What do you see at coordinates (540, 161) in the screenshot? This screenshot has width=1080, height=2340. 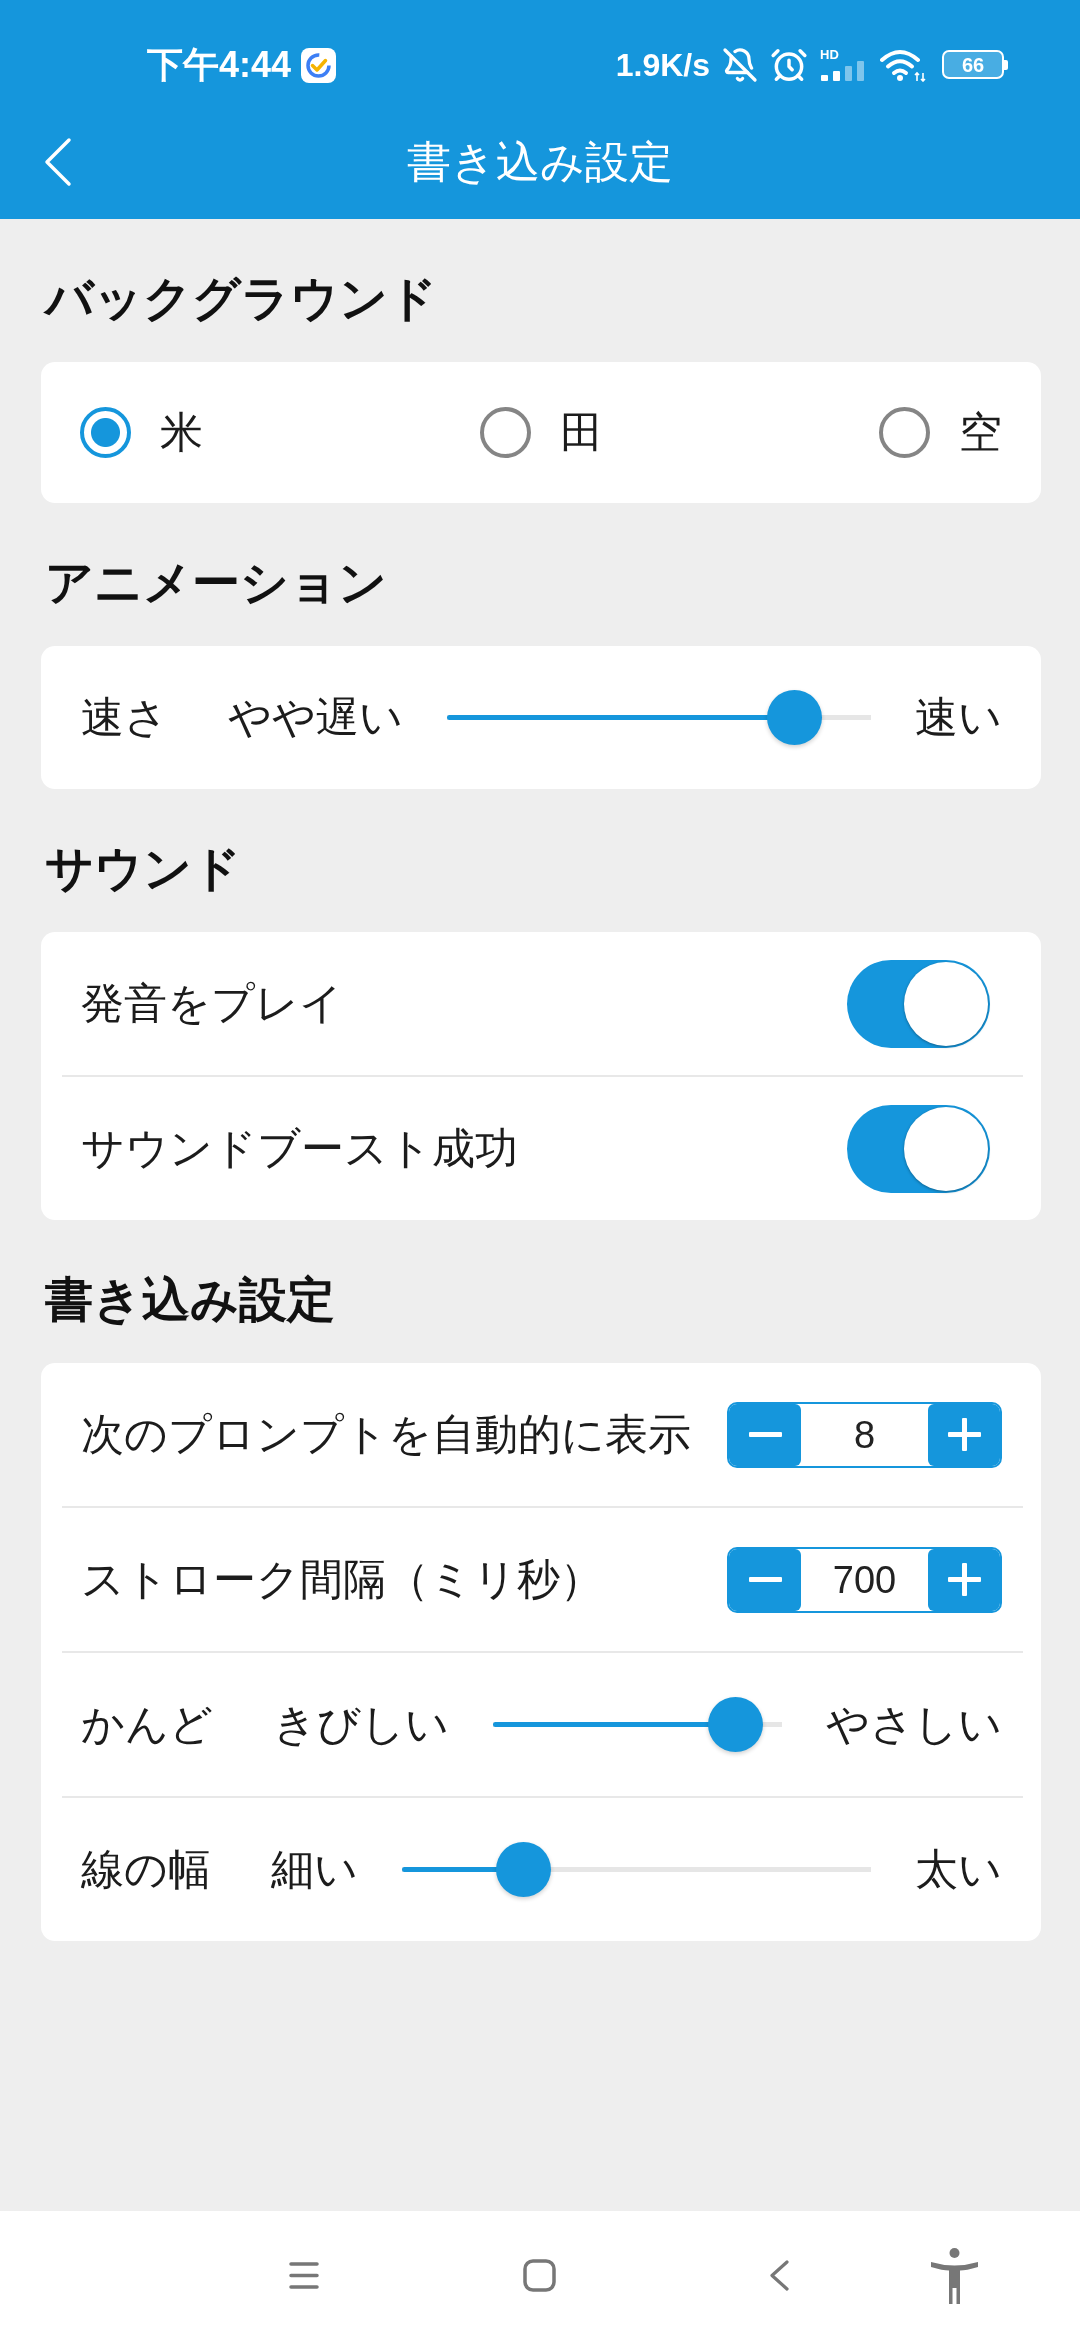 I see `screen-title: 書き込み設定` at bounding box center [540, 161].